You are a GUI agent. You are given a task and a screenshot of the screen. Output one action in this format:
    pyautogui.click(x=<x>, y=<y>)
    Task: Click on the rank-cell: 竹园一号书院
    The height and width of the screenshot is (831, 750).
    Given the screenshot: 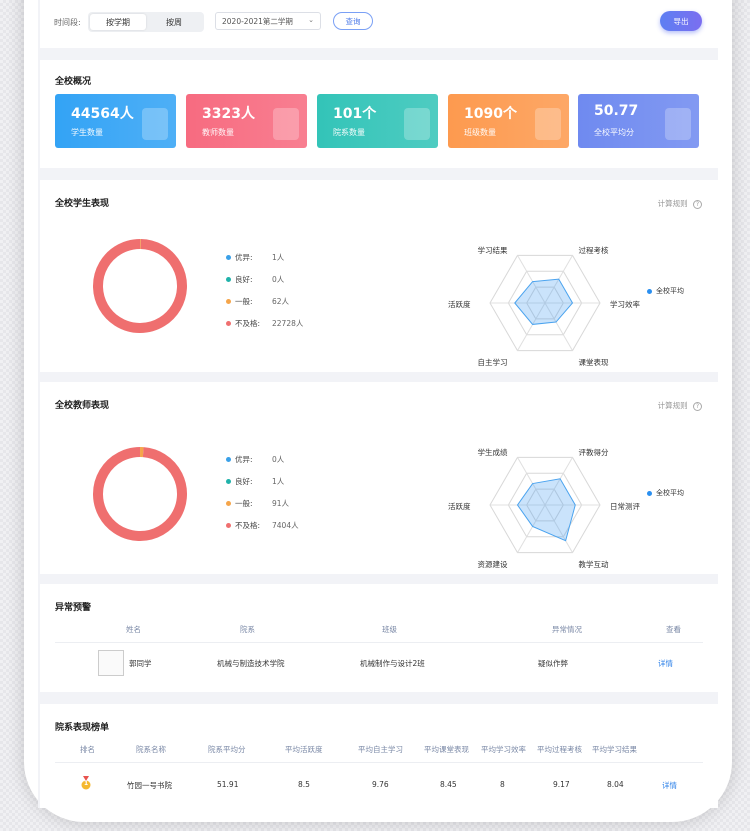 What is the action you would take?
    pyautogui.click(x=149, y=785)
    